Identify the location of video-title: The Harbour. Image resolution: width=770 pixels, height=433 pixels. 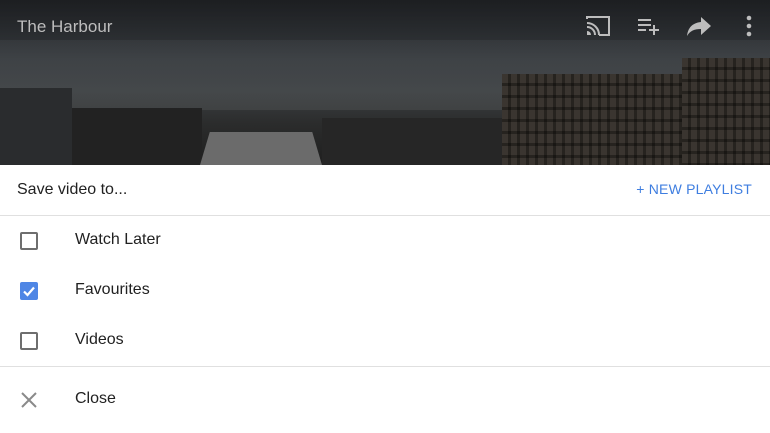
(65, 26).